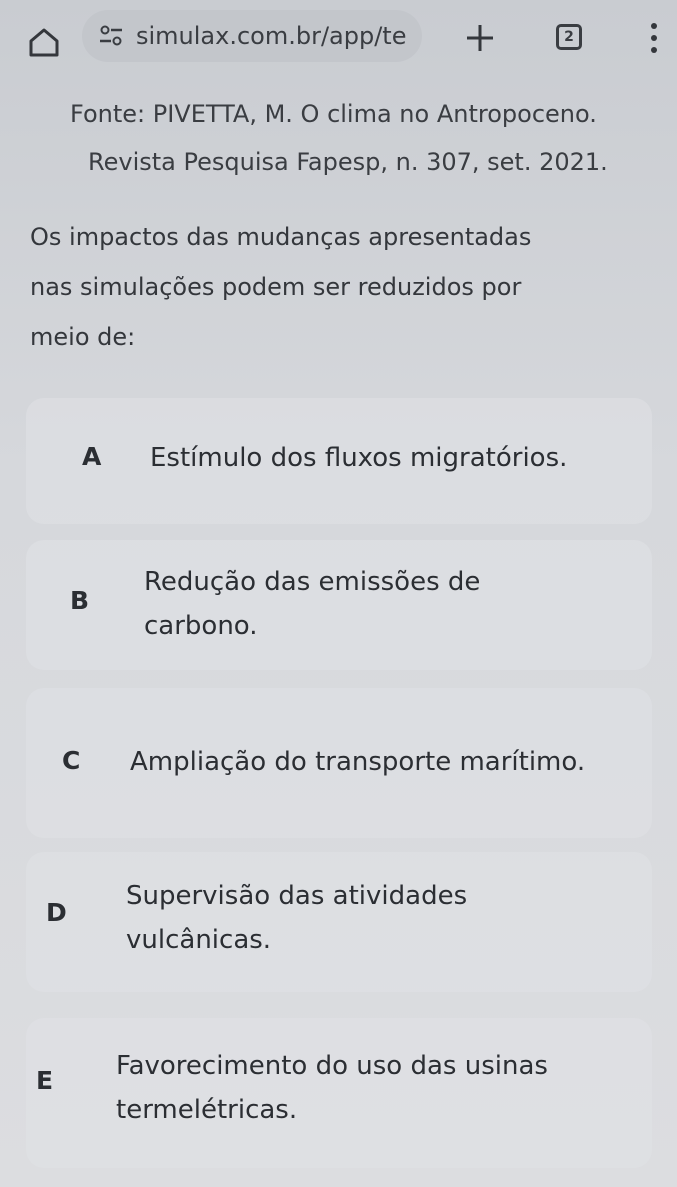 This screenshot has width=677, height=1187. I want to click on plus-icon, so click(480, 38).